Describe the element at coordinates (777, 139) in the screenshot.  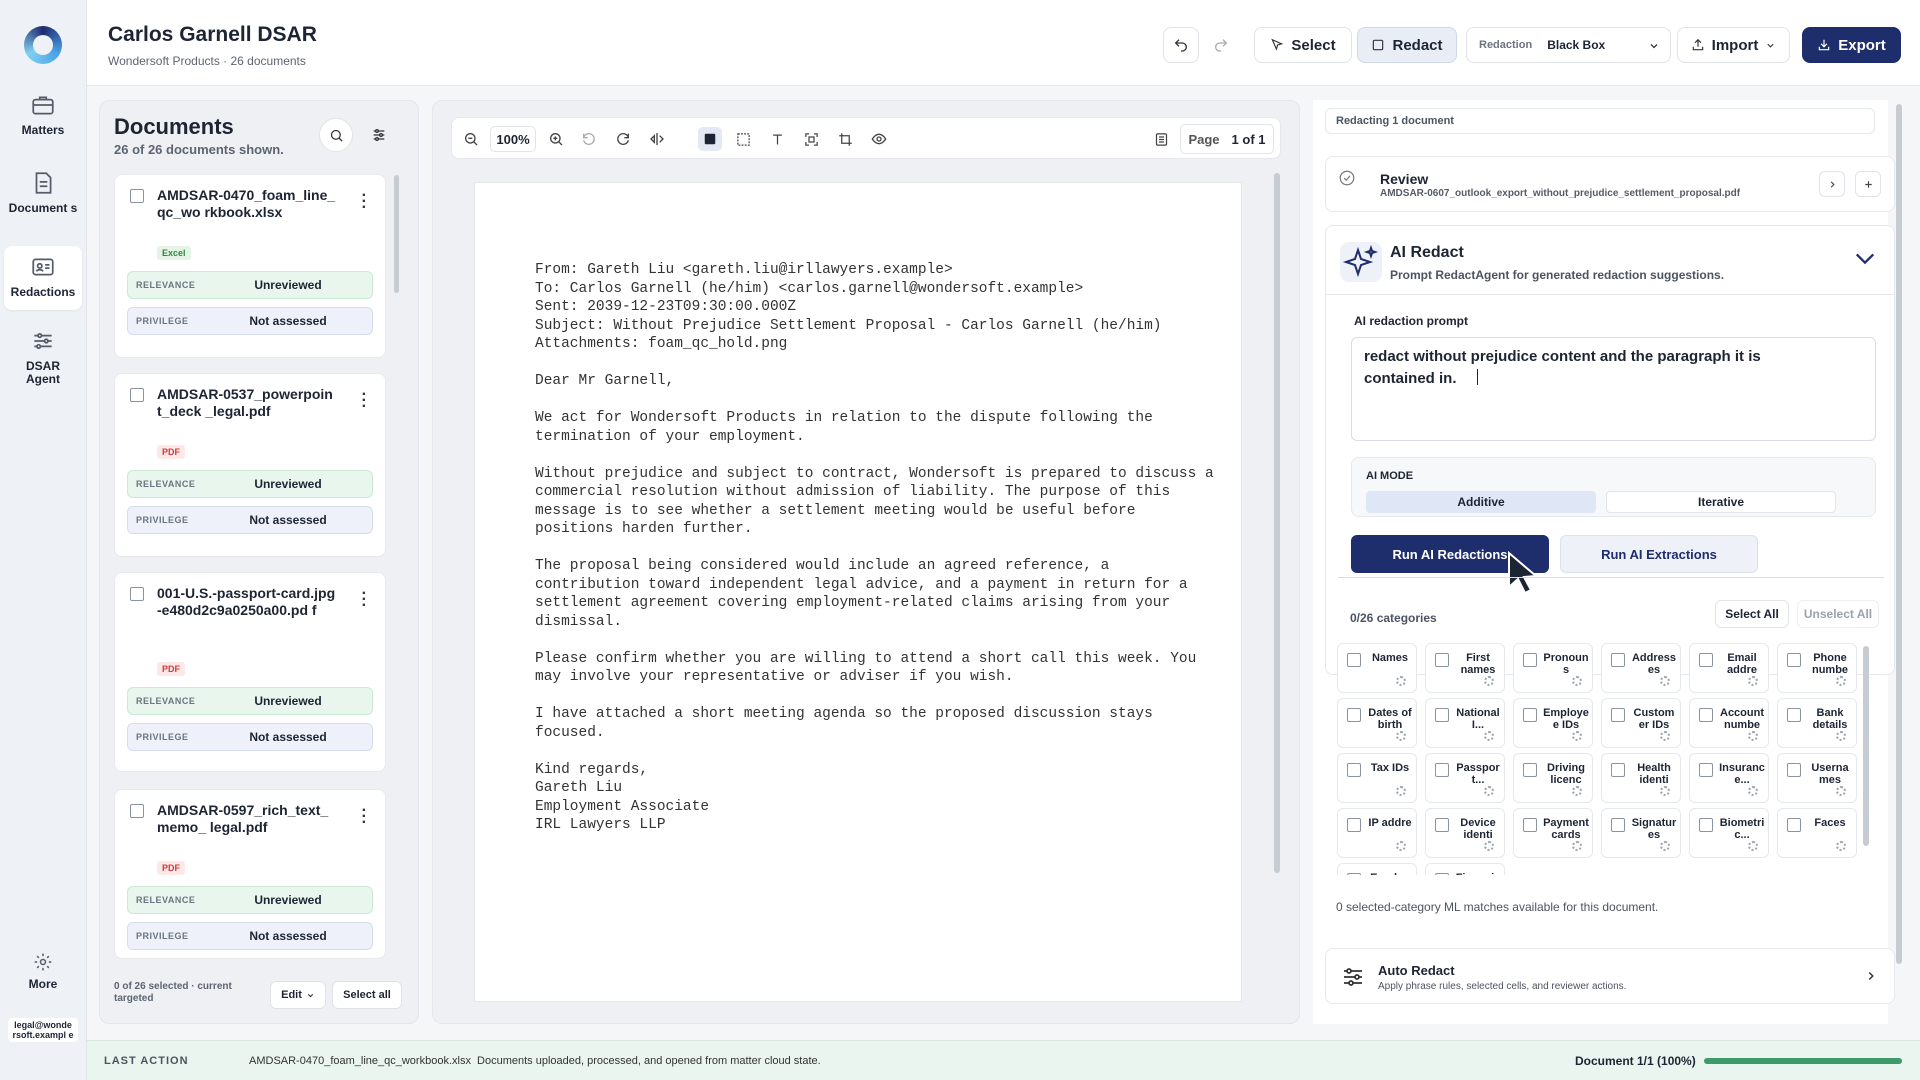
I see `text-tool` at that location.